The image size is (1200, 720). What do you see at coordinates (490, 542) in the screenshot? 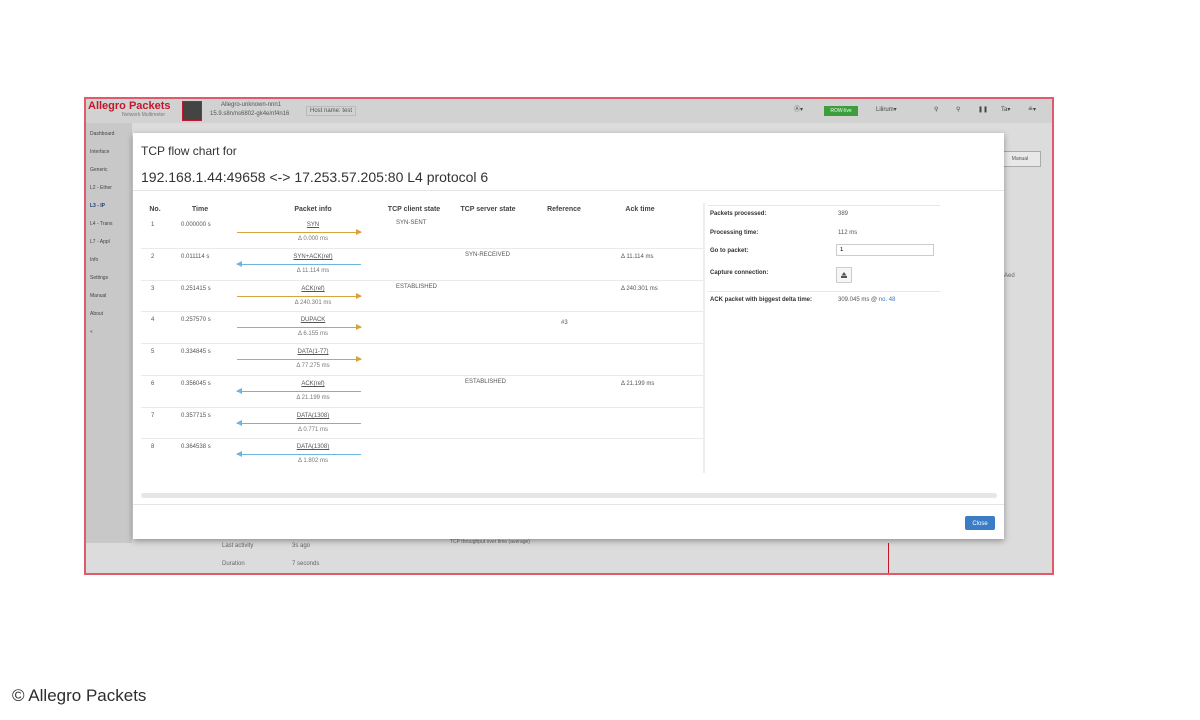
I see `throughput-legend: TCP throughput over time (average)` at bounding box center [490, 542].